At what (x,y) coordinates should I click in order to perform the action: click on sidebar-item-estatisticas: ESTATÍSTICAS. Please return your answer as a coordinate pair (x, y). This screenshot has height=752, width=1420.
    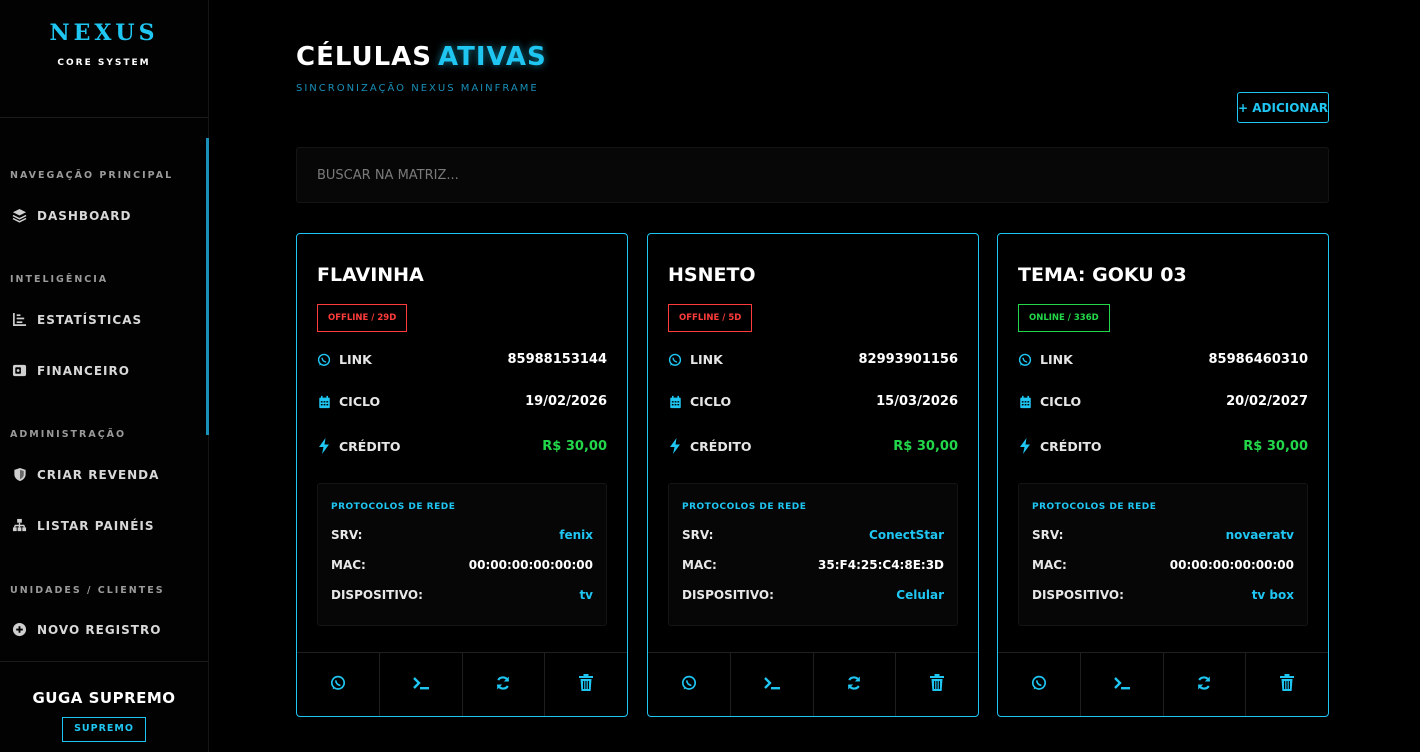
    Looking at the image, I should click on (77, 319).